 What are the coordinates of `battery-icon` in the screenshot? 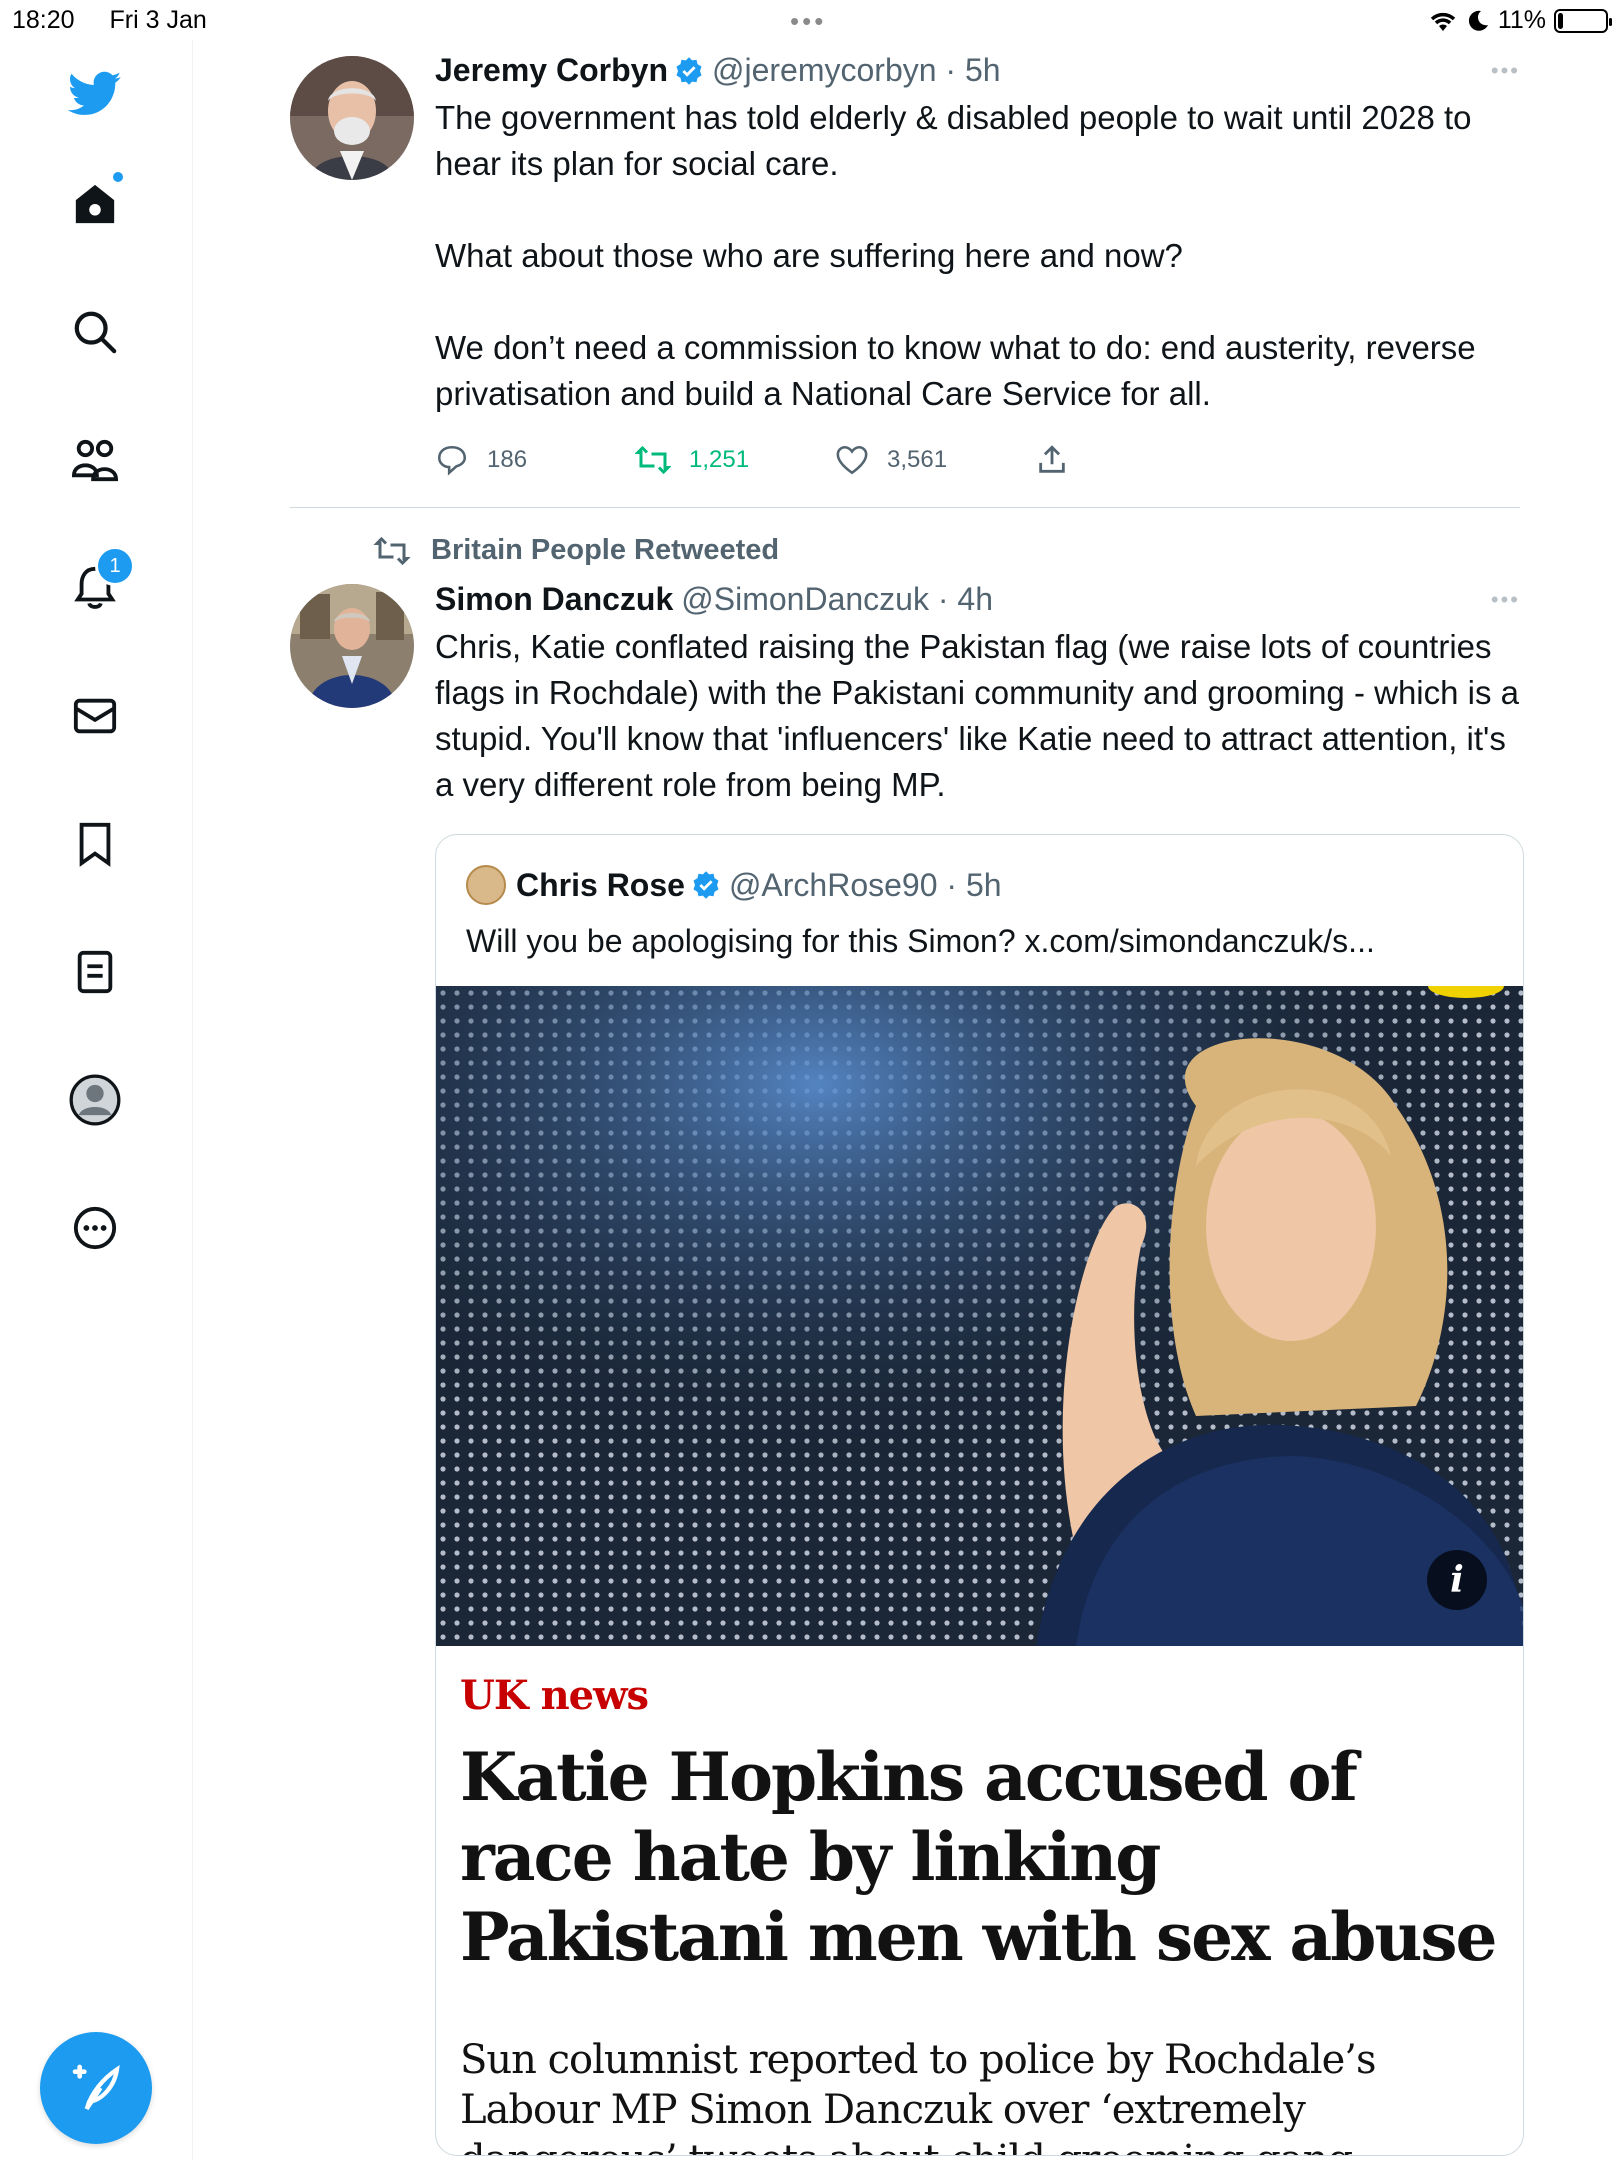 It's located at (1583, 20).